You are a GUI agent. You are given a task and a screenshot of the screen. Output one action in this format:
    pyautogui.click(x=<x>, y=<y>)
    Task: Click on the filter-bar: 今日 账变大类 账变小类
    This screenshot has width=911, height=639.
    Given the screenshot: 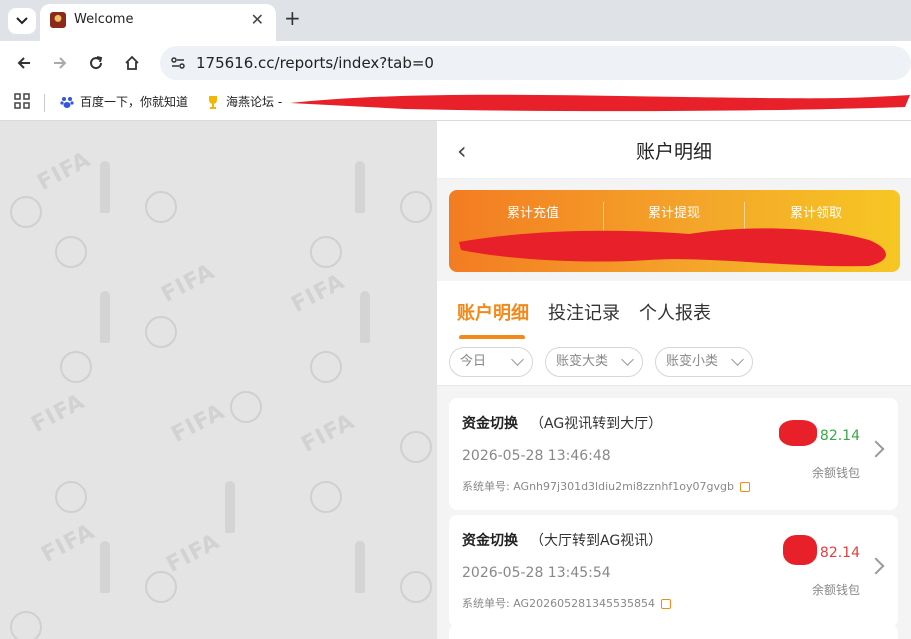 What is the action you would take?
    pyautogui.click(x=674, y=362)
    